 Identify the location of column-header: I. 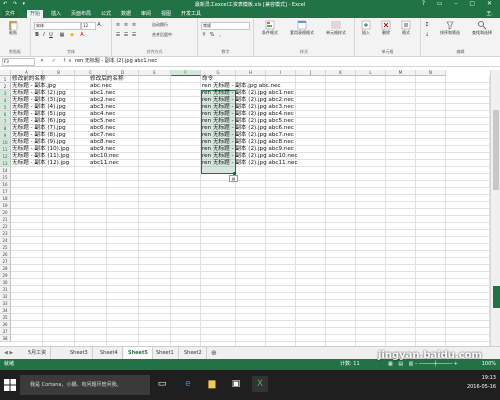
(281, 73).